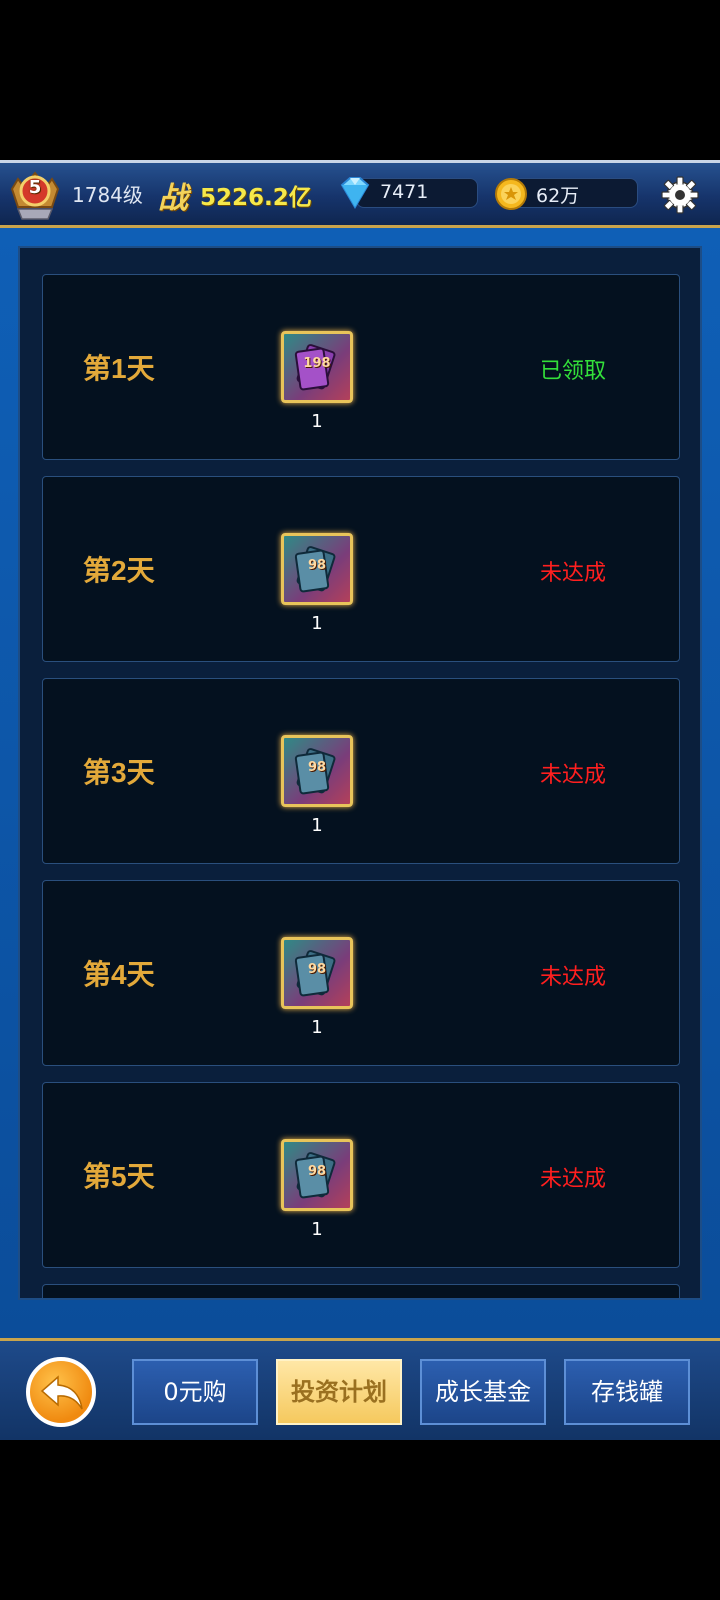 This screenshot has height=1600, width=720. Describe the element at coordinates (173, 198) in the screenshot. I see `power-label: 战` at that location.